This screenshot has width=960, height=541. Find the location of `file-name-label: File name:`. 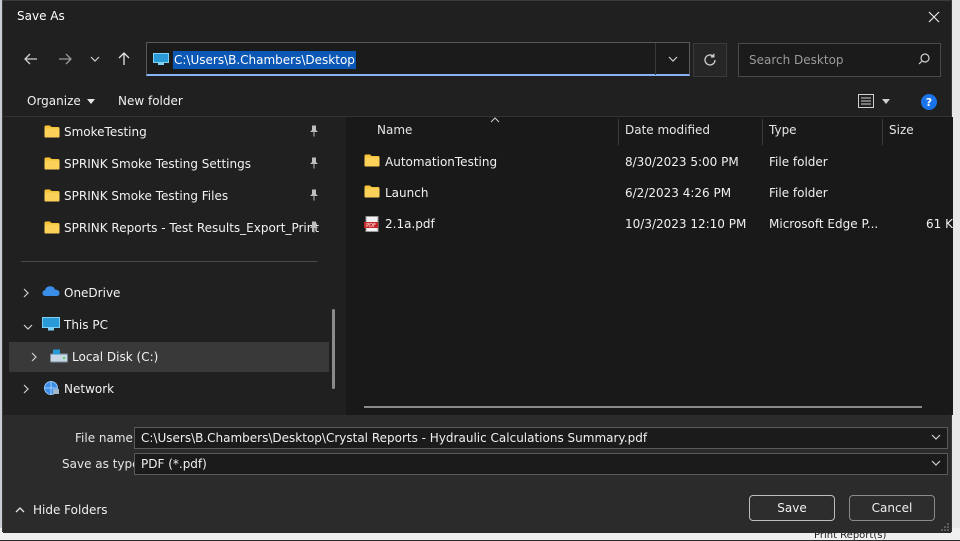

file-name-label: File name: is located at coordinates (106, 438).